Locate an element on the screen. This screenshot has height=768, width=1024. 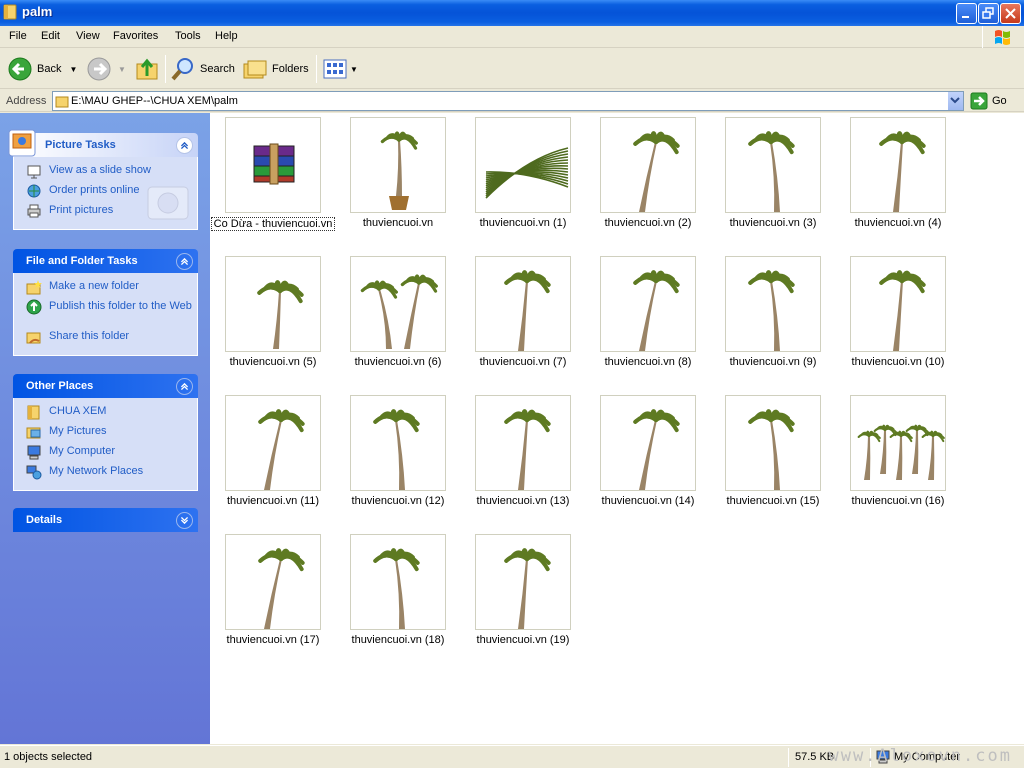
file-item: thuviencuoi.vn (2) is located at coordinates (648, 178).